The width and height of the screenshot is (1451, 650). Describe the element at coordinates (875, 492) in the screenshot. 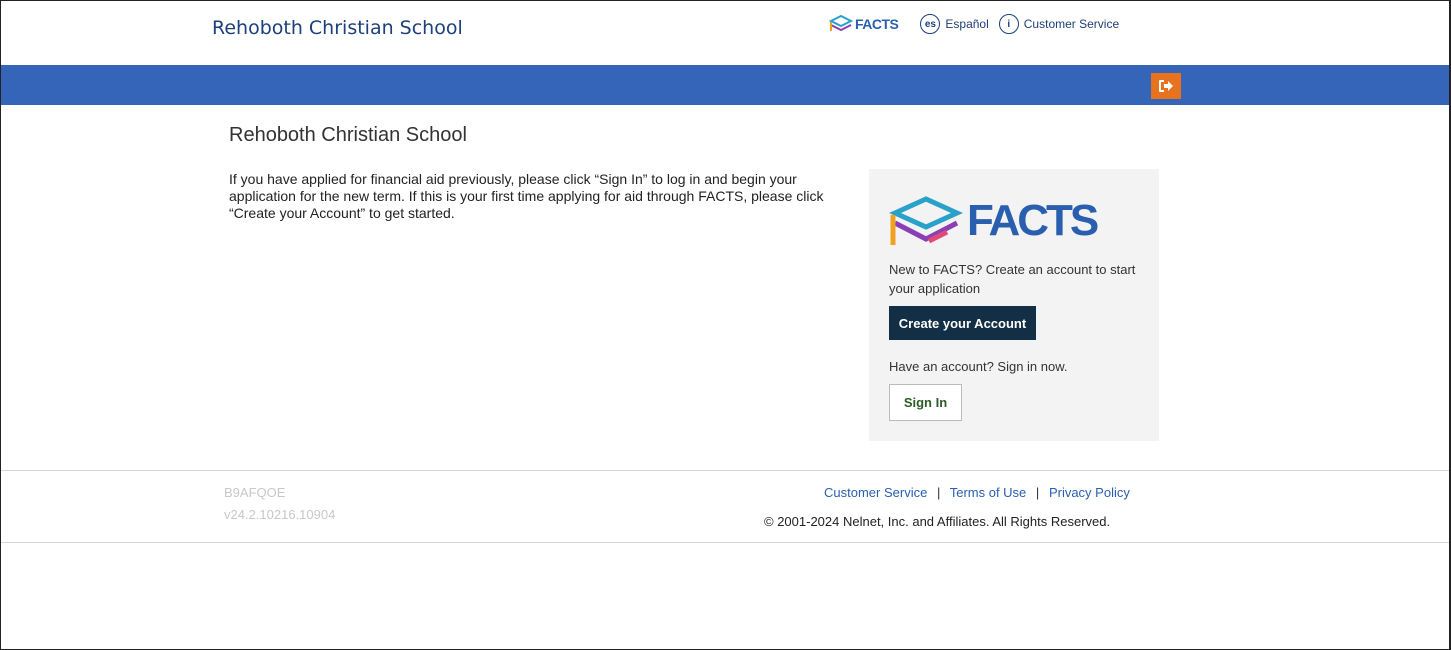

I see `footer-customer-service-link: Customer Service` at that location.